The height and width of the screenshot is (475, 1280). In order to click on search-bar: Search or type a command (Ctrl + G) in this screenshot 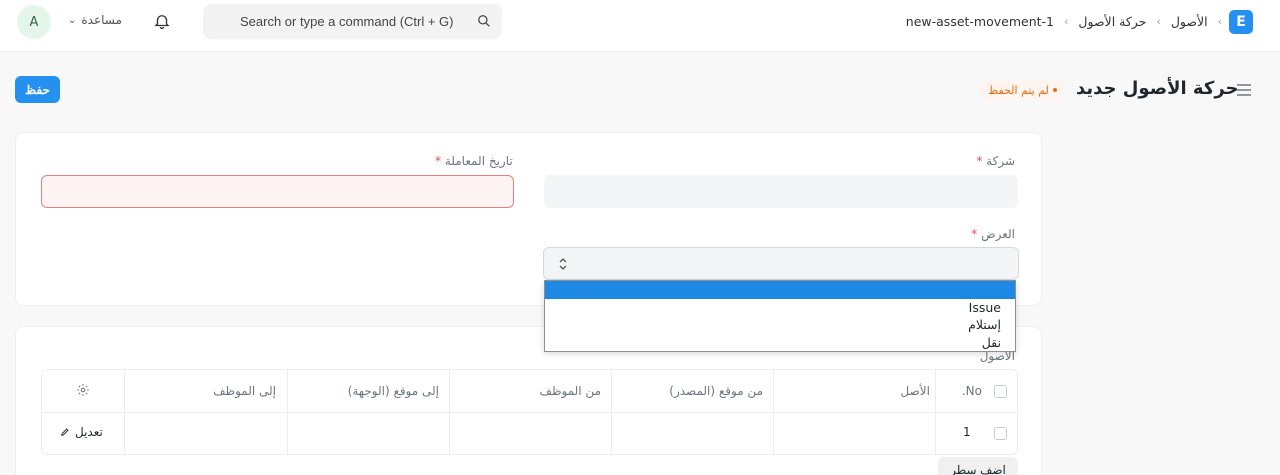, I will do `click(352, 21)`.